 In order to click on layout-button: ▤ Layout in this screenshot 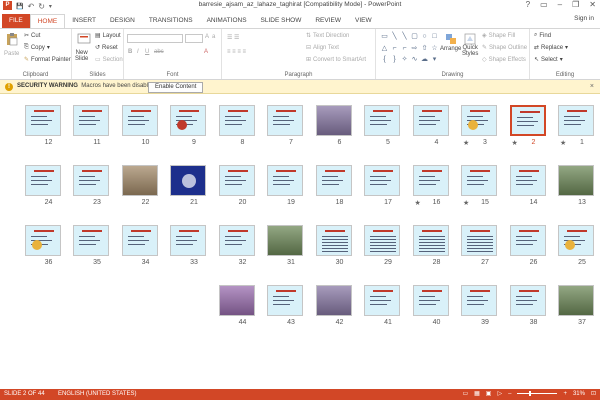, I will do `click(108, 36)`.